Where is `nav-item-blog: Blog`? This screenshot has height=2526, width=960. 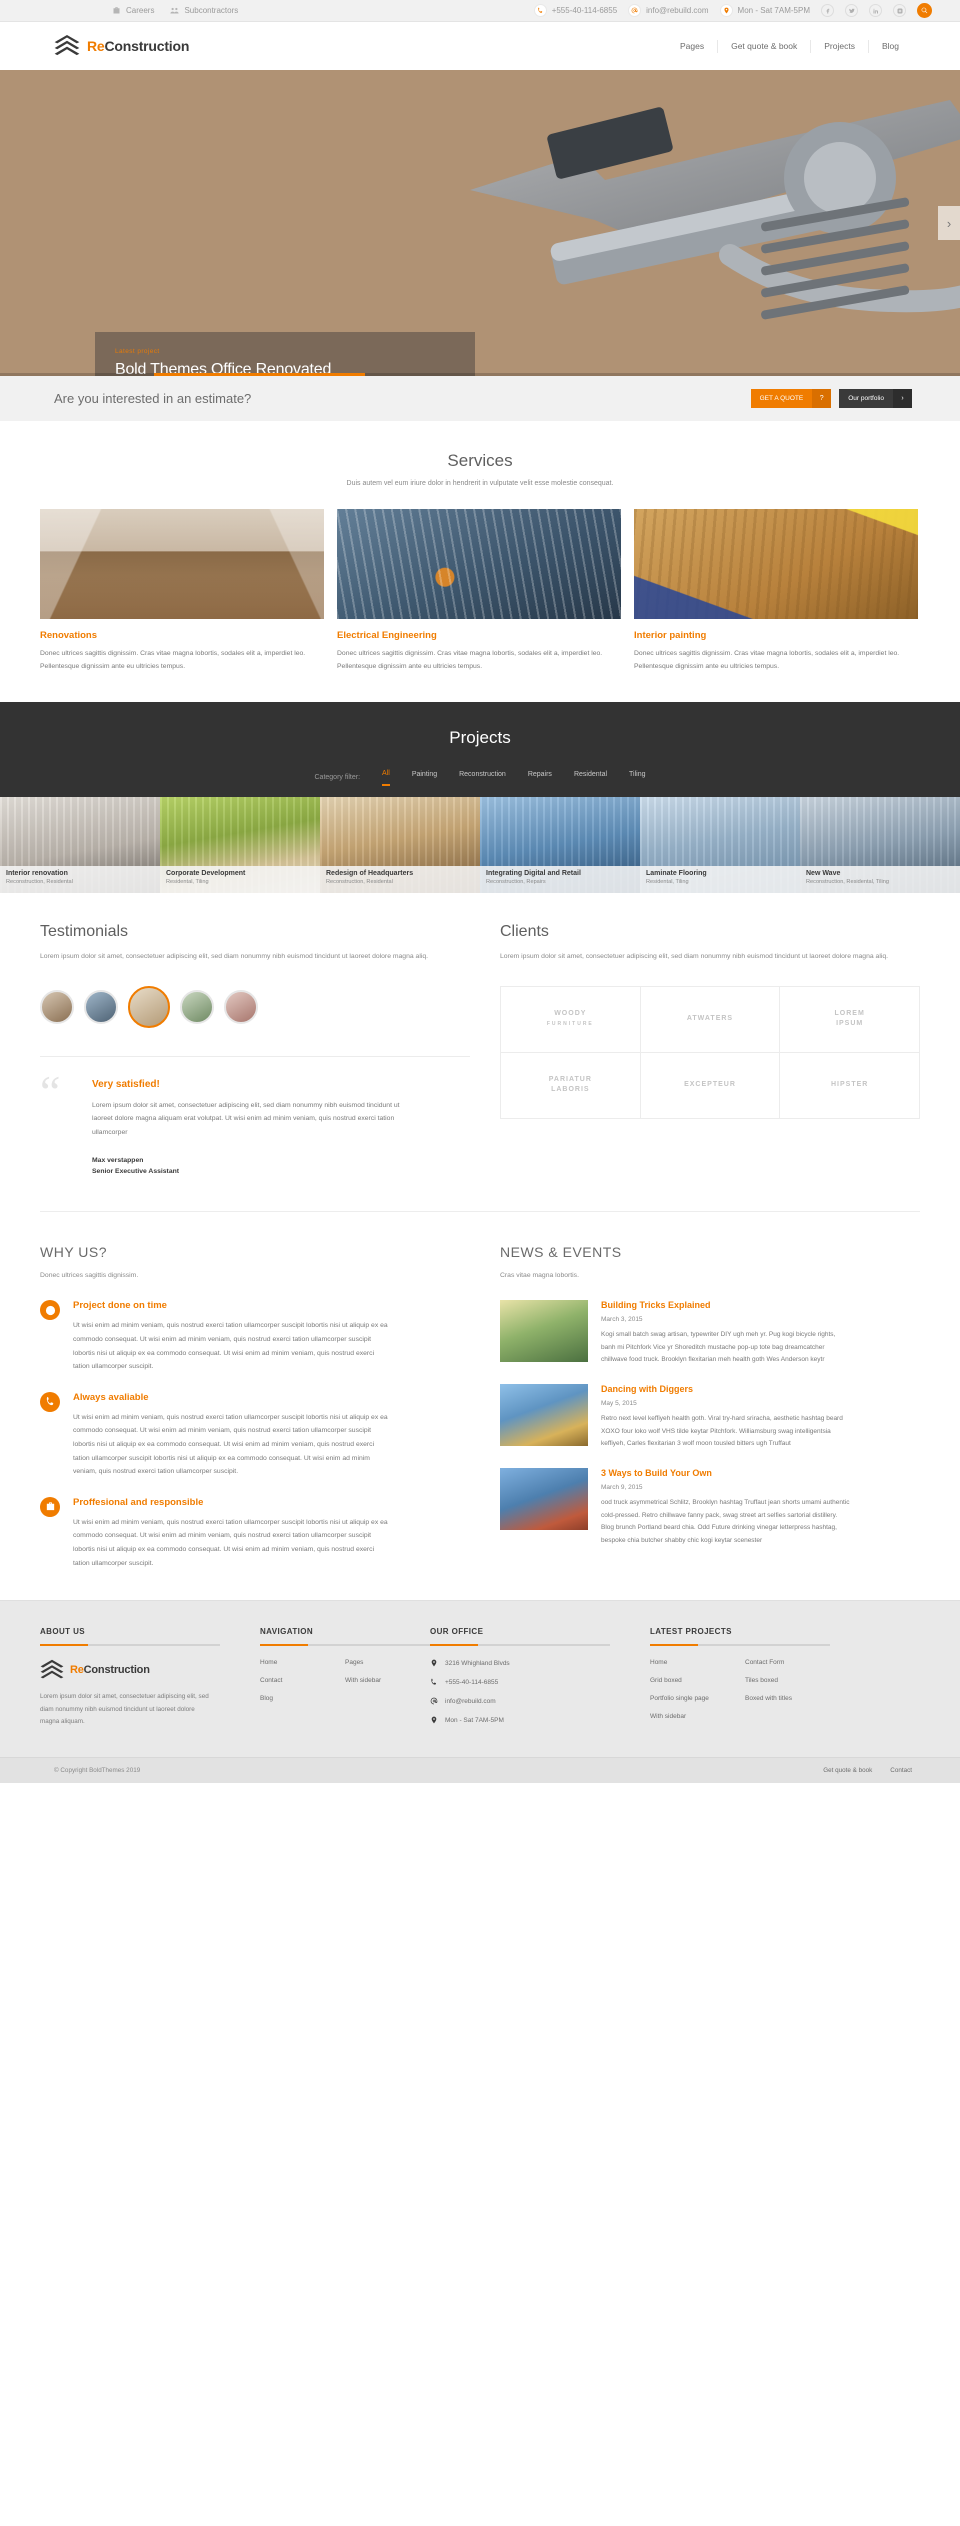 nav-item-blog: Blog is located at coordinates (889, 46).